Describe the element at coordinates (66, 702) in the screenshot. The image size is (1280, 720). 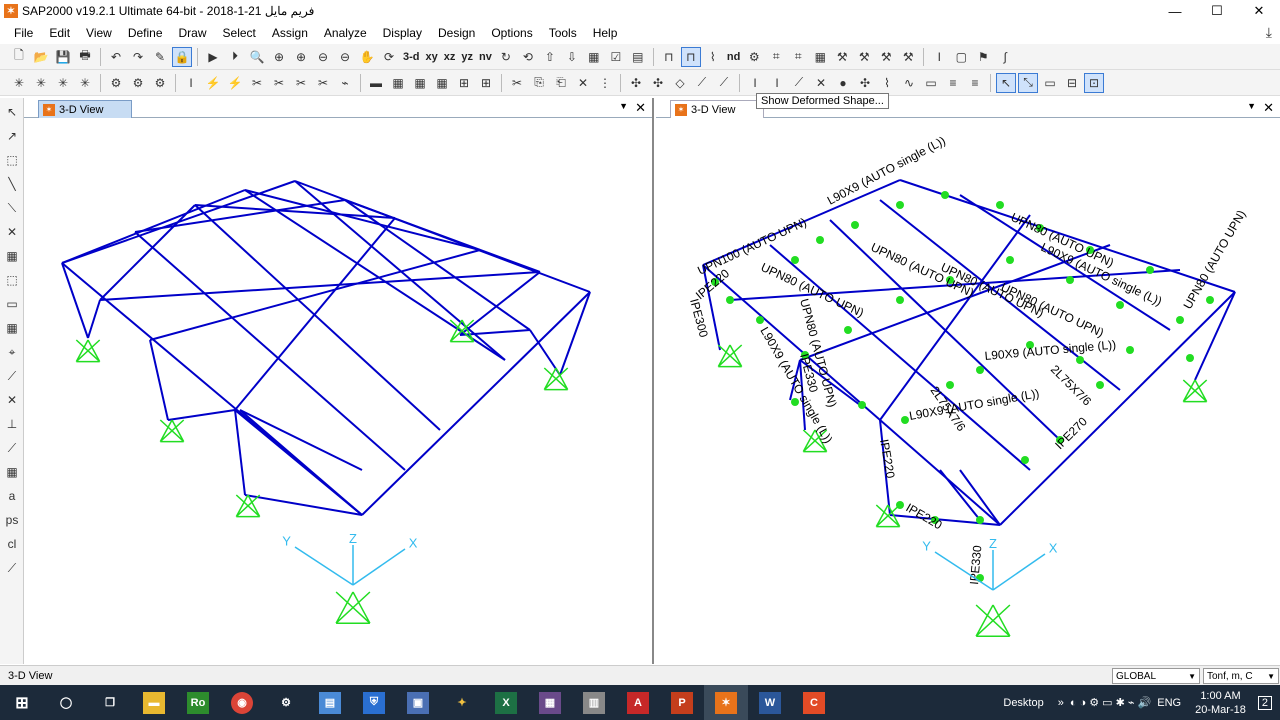
I see `cortana-icon: ◯` at that location.